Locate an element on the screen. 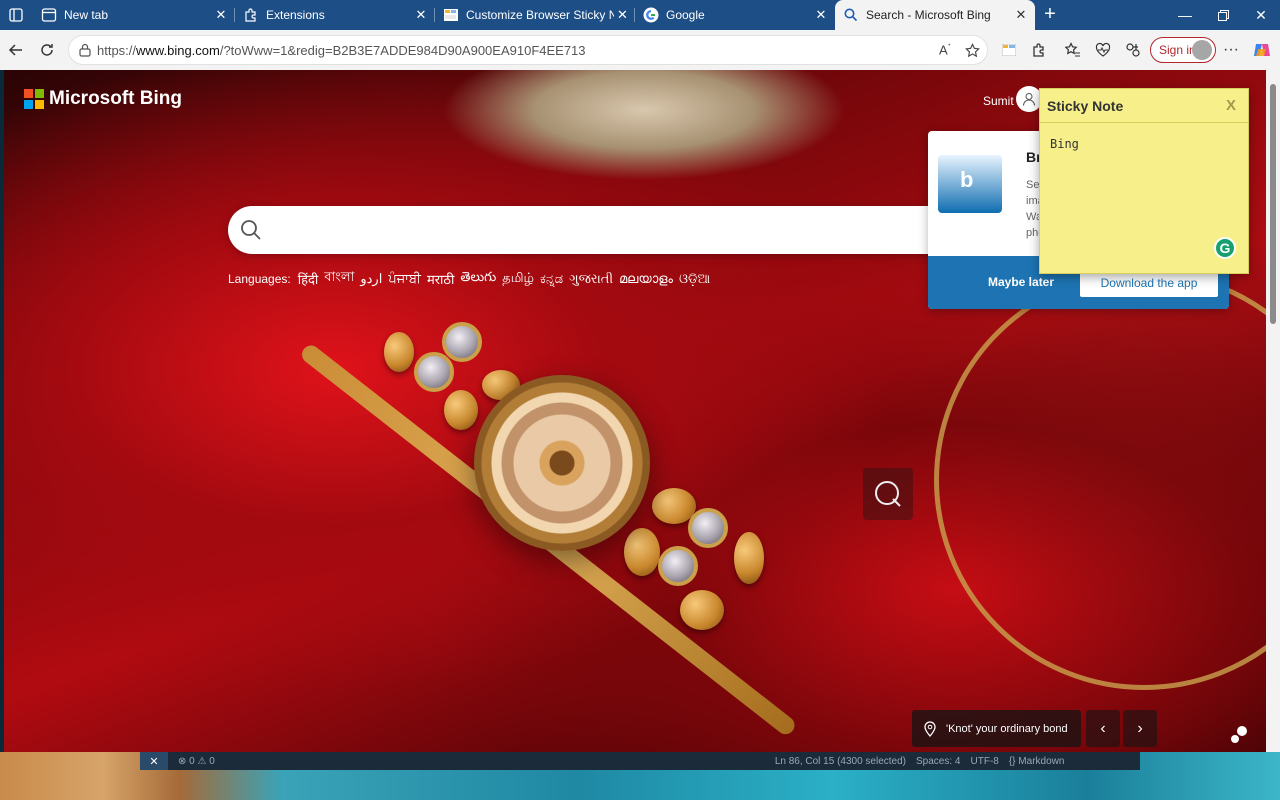 The image size is (1280, 800). copilot-button is located at coordinates (1262, 50).